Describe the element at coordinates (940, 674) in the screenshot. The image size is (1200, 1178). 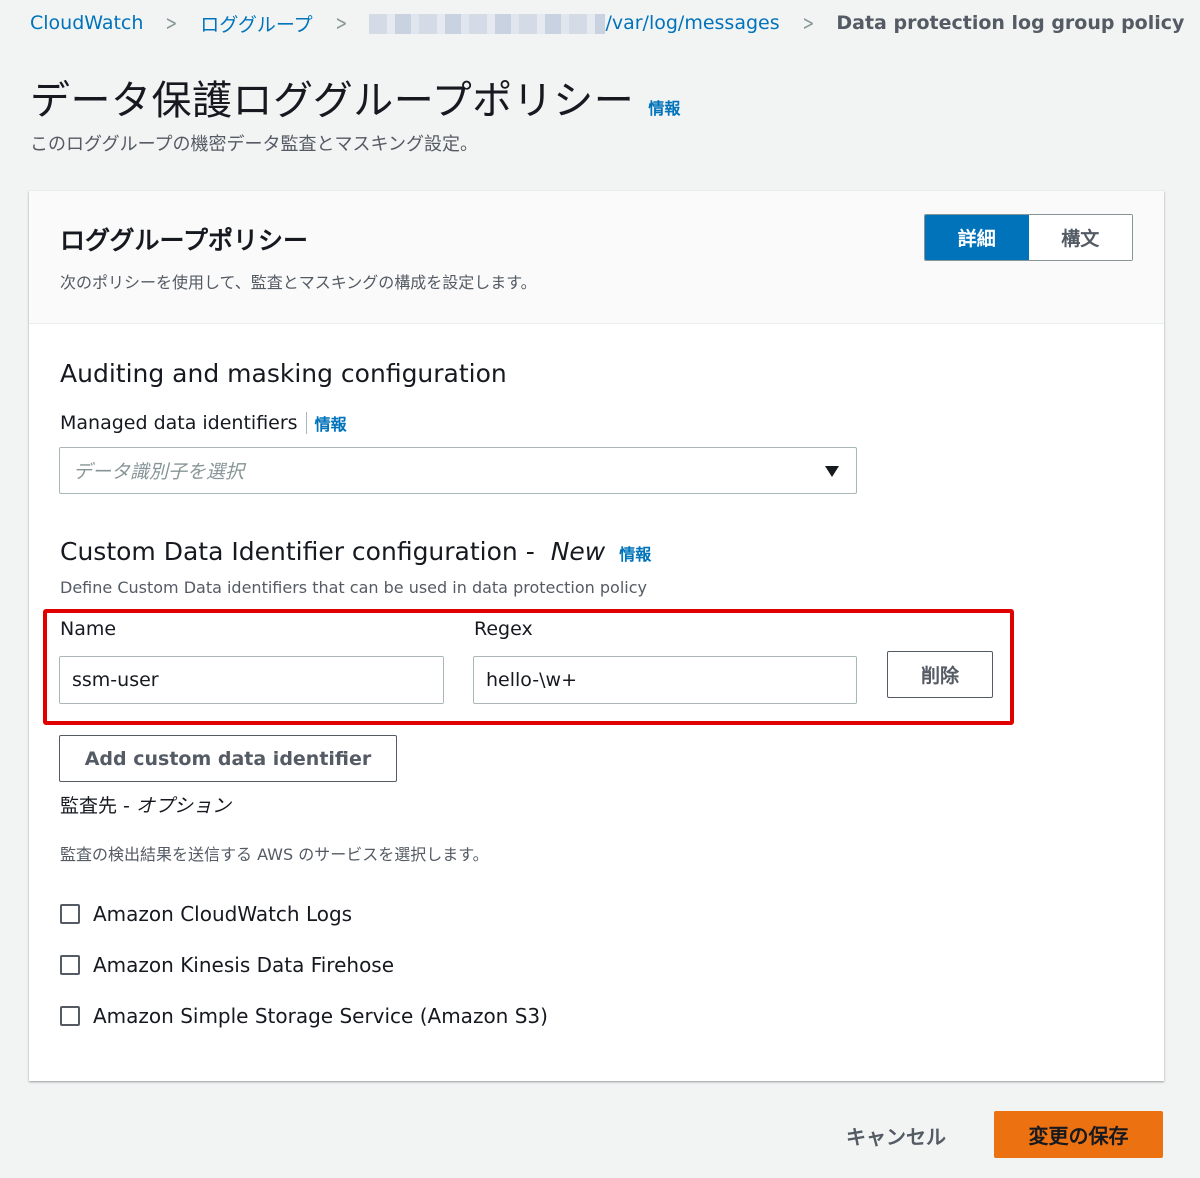
I see `delete-button: 削除` at that location.